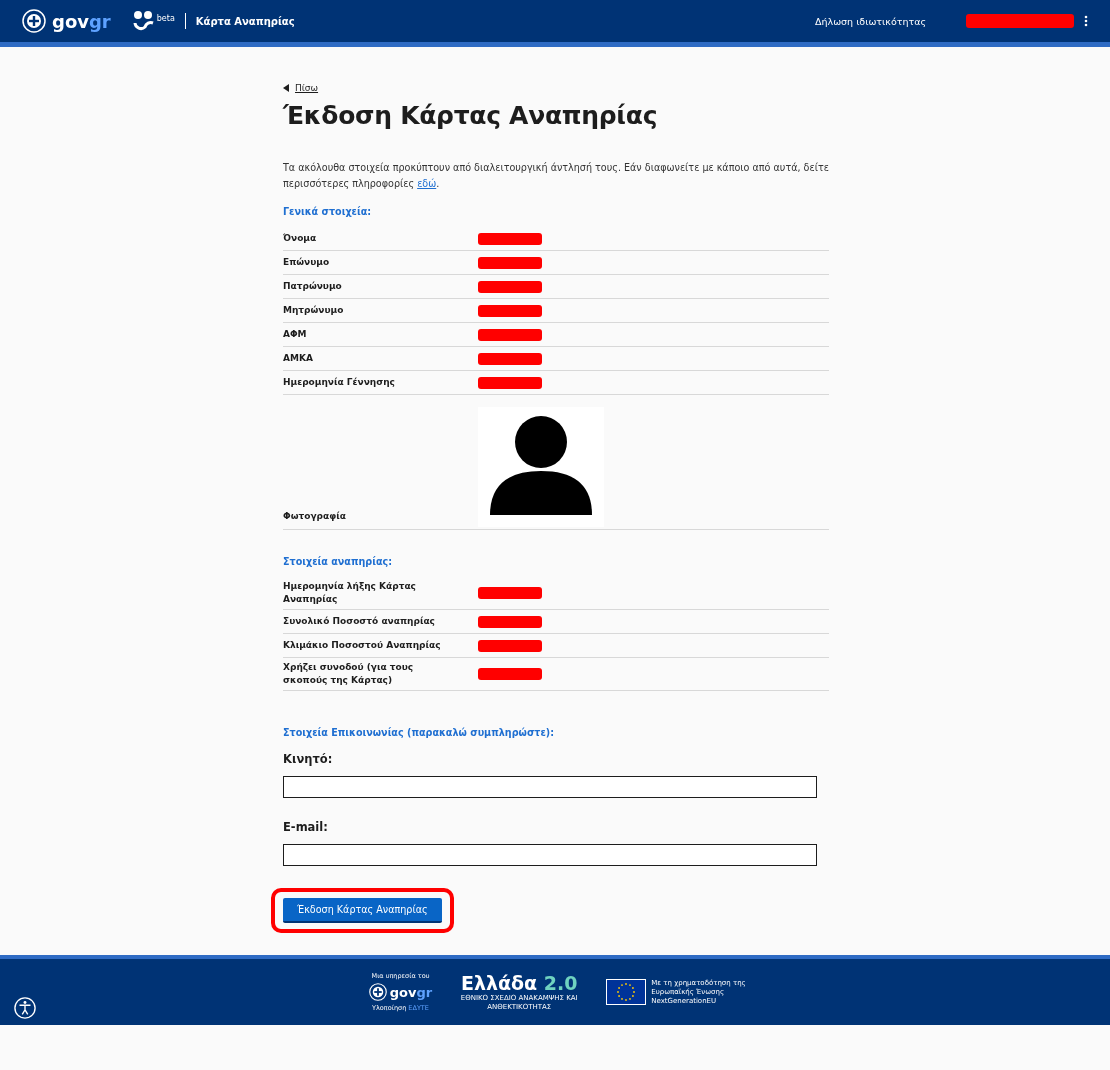  Describe the element at coordinates (339, 382) in the screenshot. I see `field-label: Ημερομηνία Γέννησης` at that location.